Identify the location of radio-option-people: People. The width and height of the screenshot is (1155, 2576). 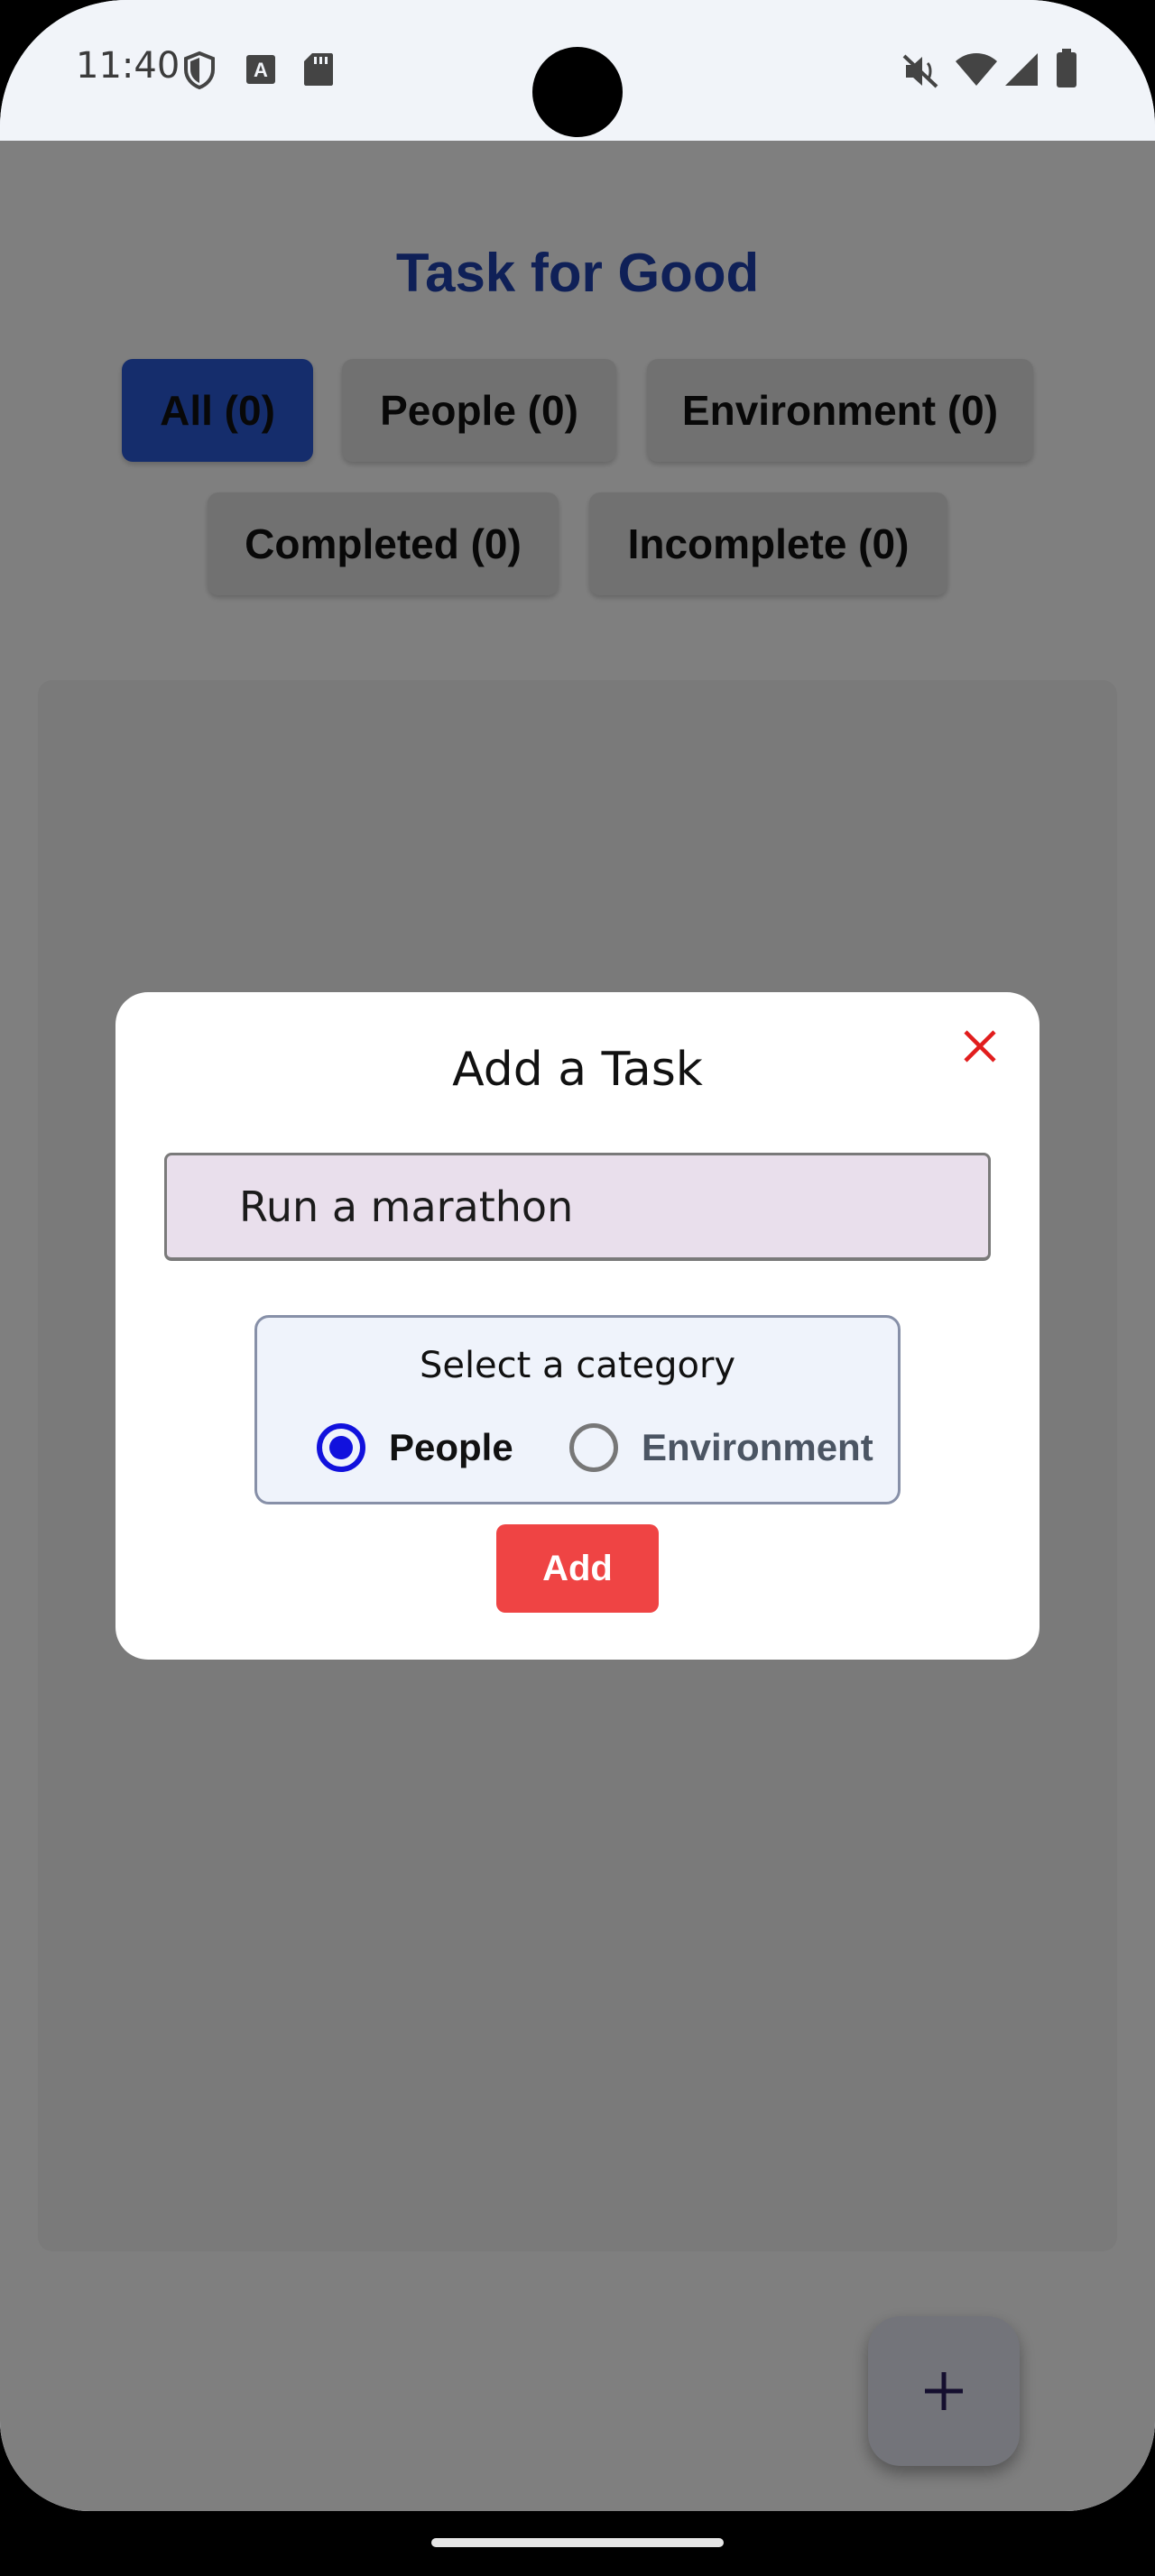
(415, 1448).